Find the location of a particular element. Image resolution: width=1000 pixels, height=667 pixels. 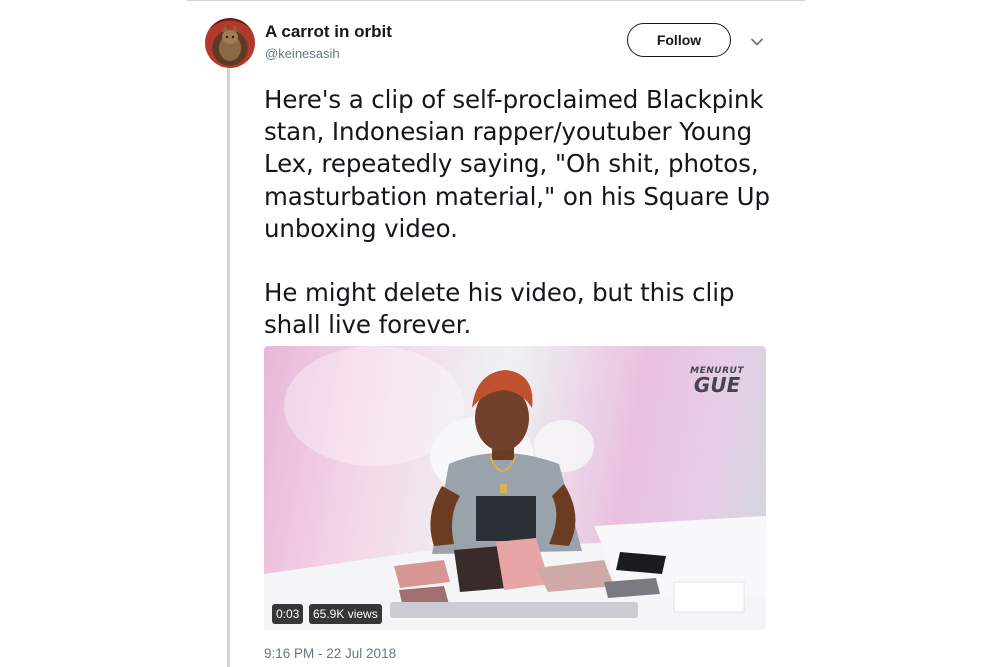

chevron-down-icon is located at coordinates (757, 42).